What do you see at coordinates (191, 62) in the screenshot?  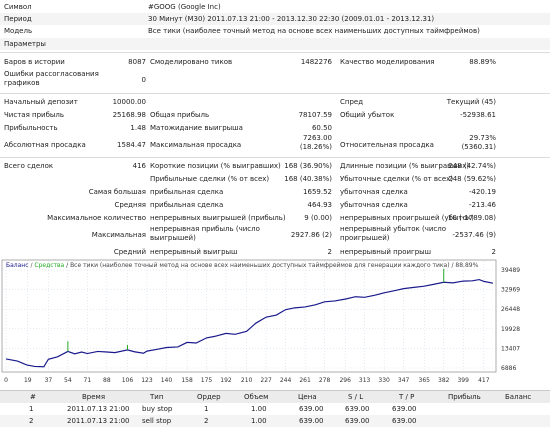 I see `ticks-label: Смоделировано тиков` at bounding box center [191, 62].